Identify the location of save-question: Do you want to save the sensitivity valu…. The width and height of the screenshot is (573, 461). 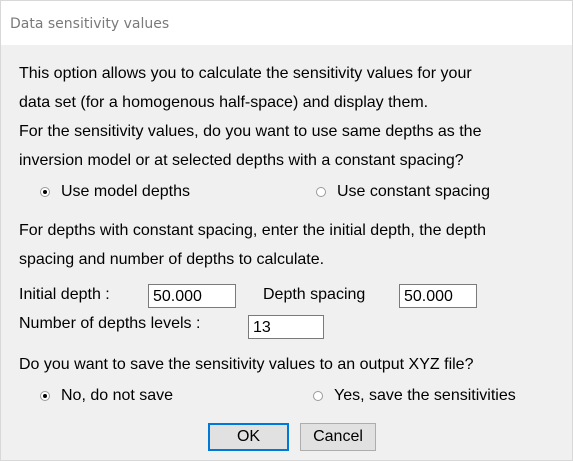
(246, 364).